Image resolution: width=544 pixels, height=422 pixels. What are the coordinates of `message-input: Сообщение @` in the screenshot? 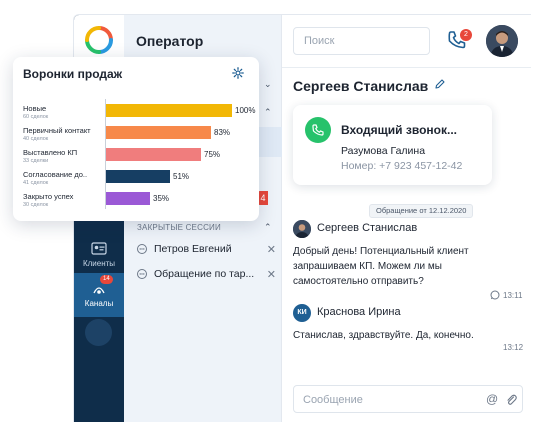 It's located at (408, 399).